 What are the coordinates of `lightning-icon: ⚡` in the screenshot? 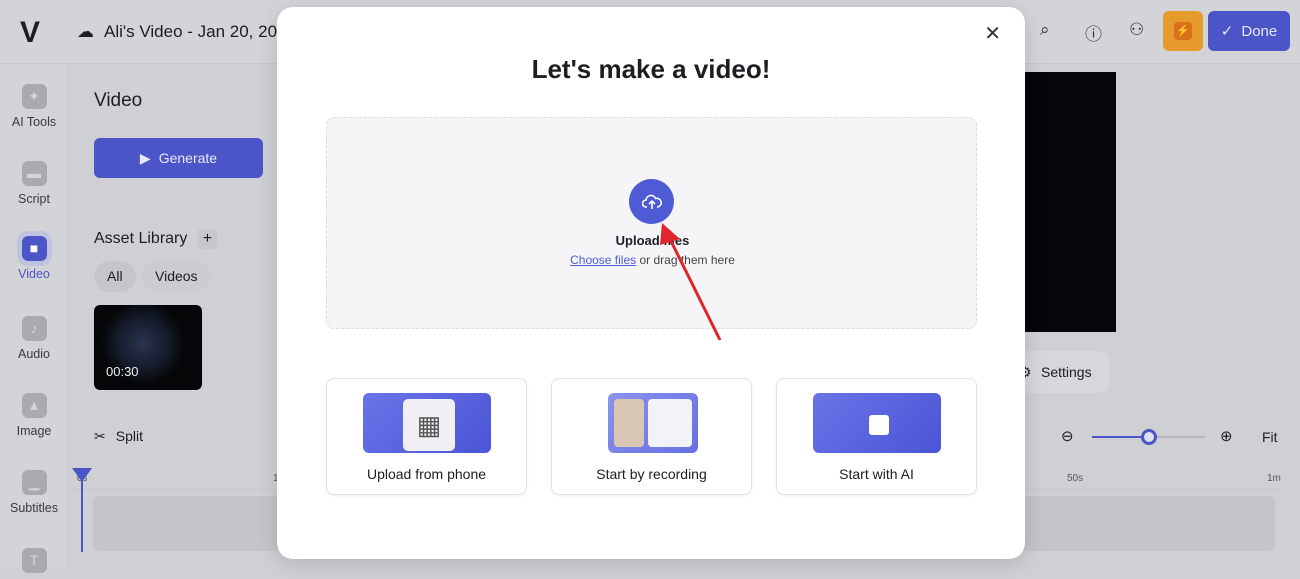 It's located at (1183, 31).